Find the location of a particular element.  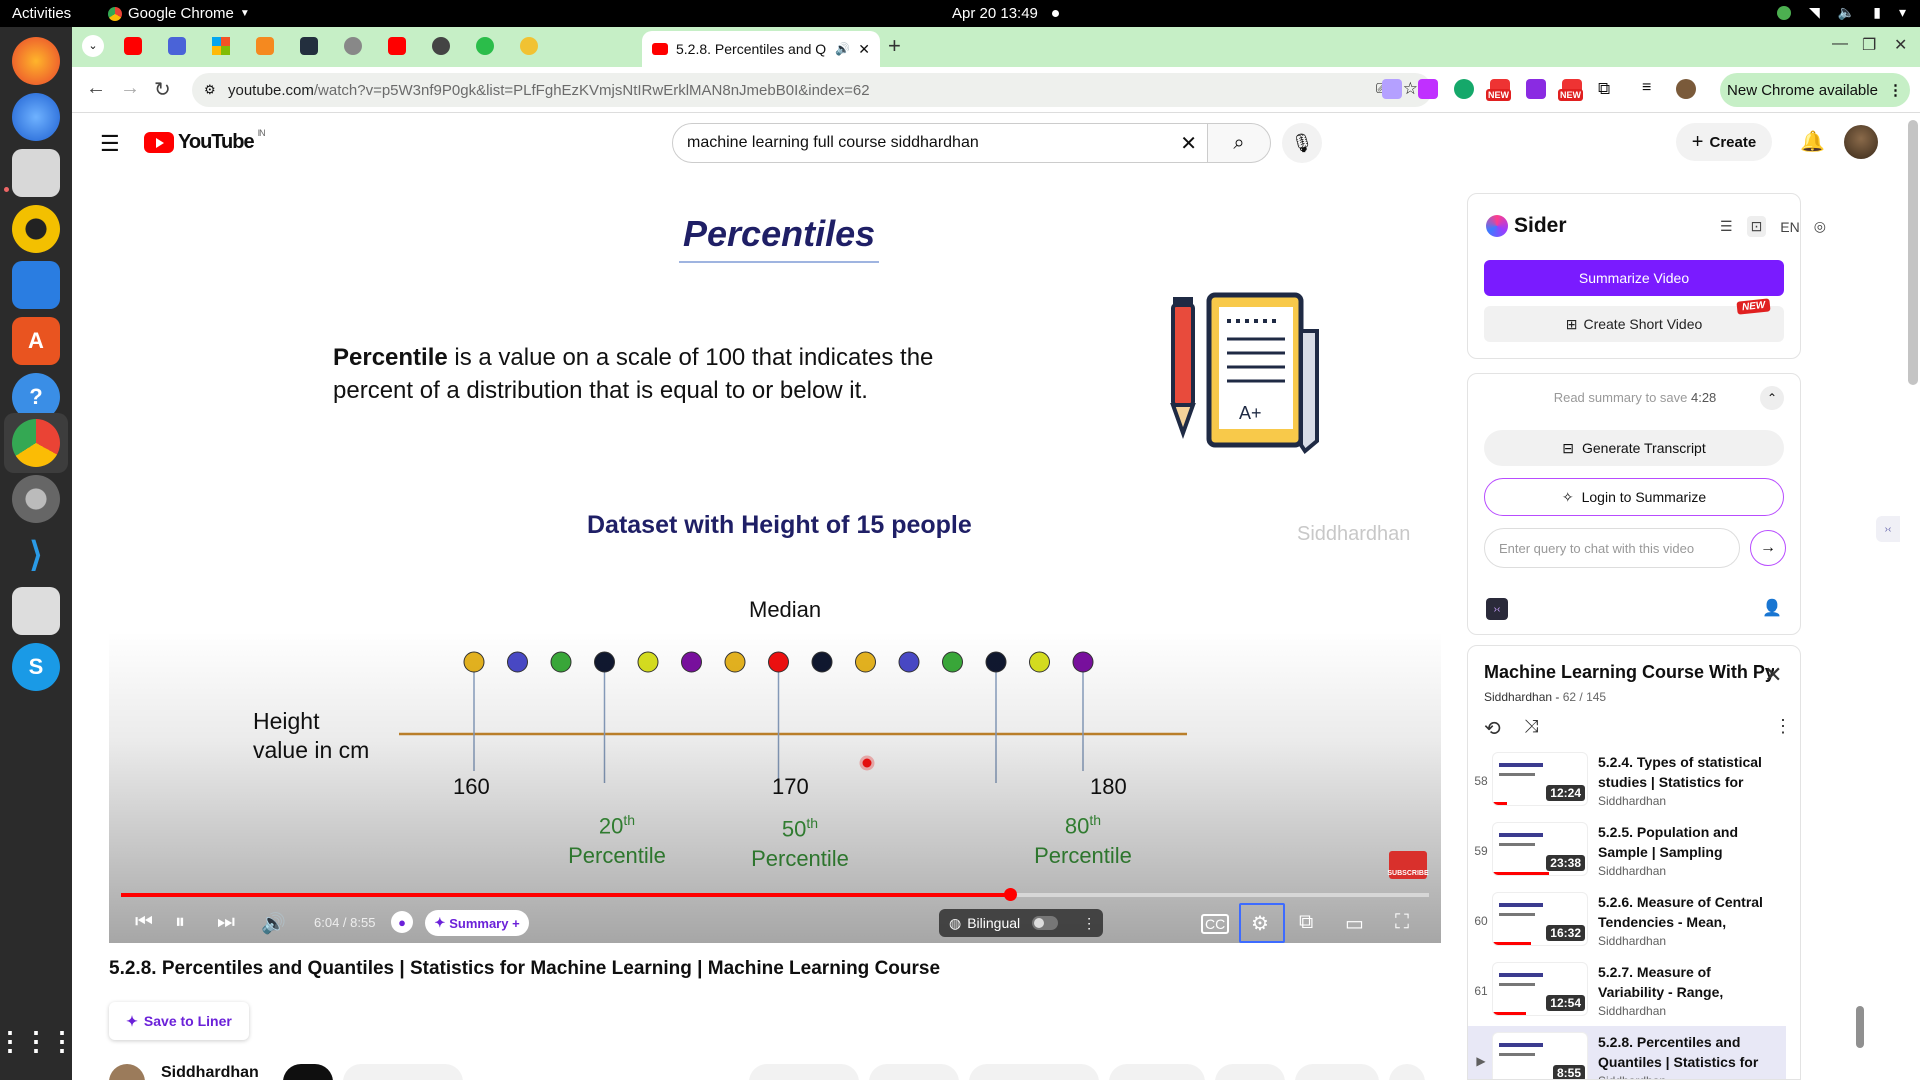

system-tray: ◥ 🔈 ▮ ▾ is located at coordinates (1841, 12).